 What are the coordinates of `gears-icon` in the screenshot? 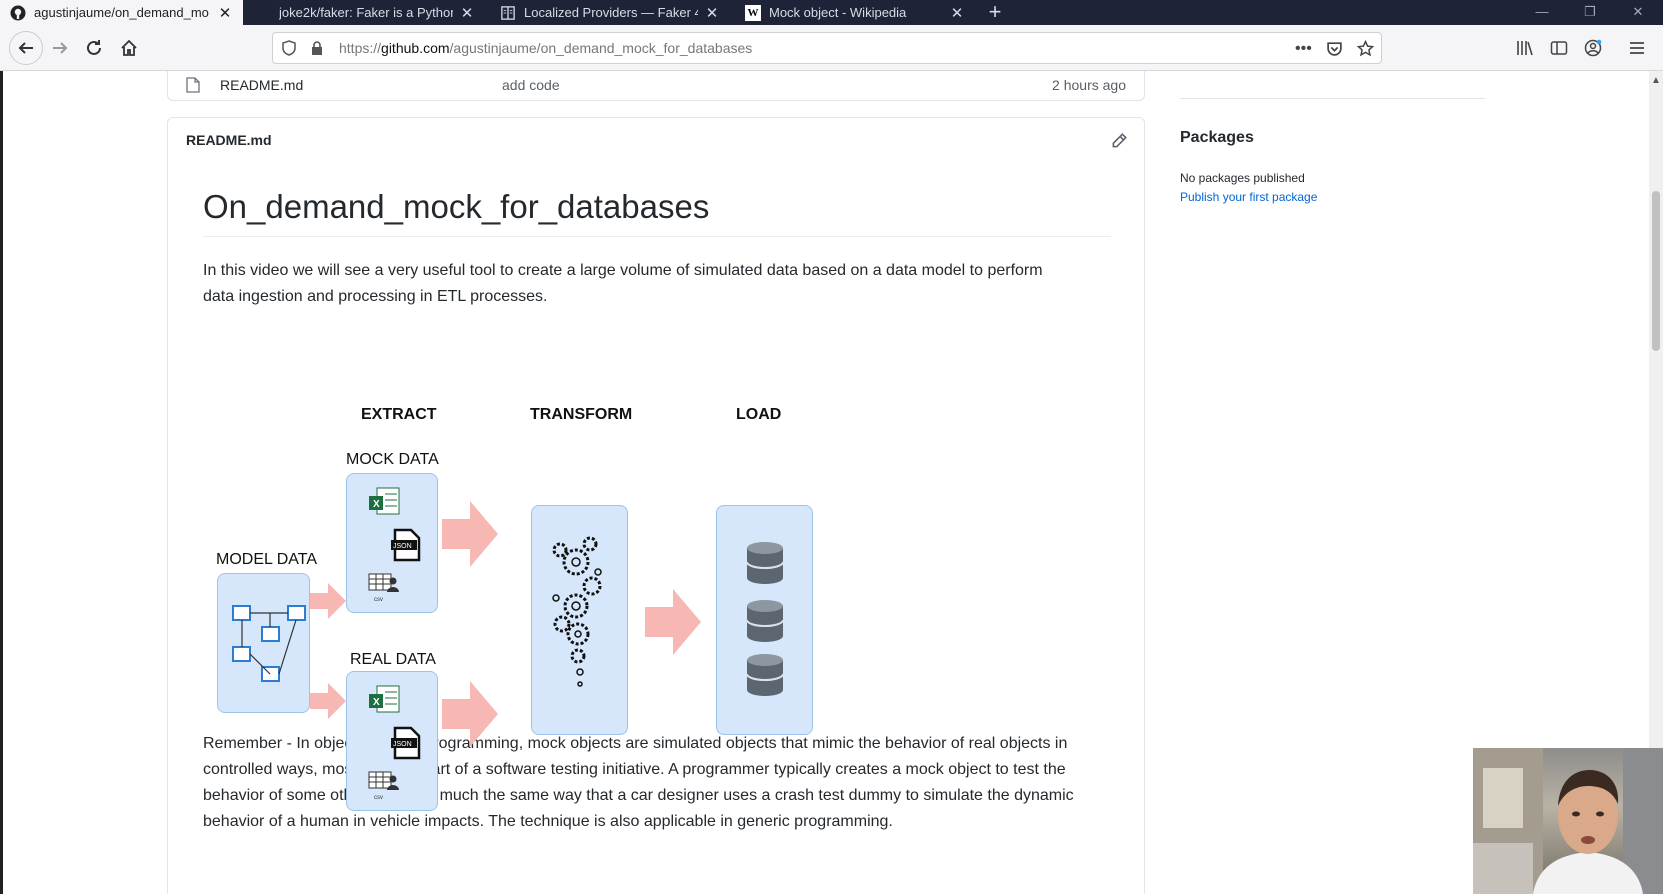 It's located at (577, 611).